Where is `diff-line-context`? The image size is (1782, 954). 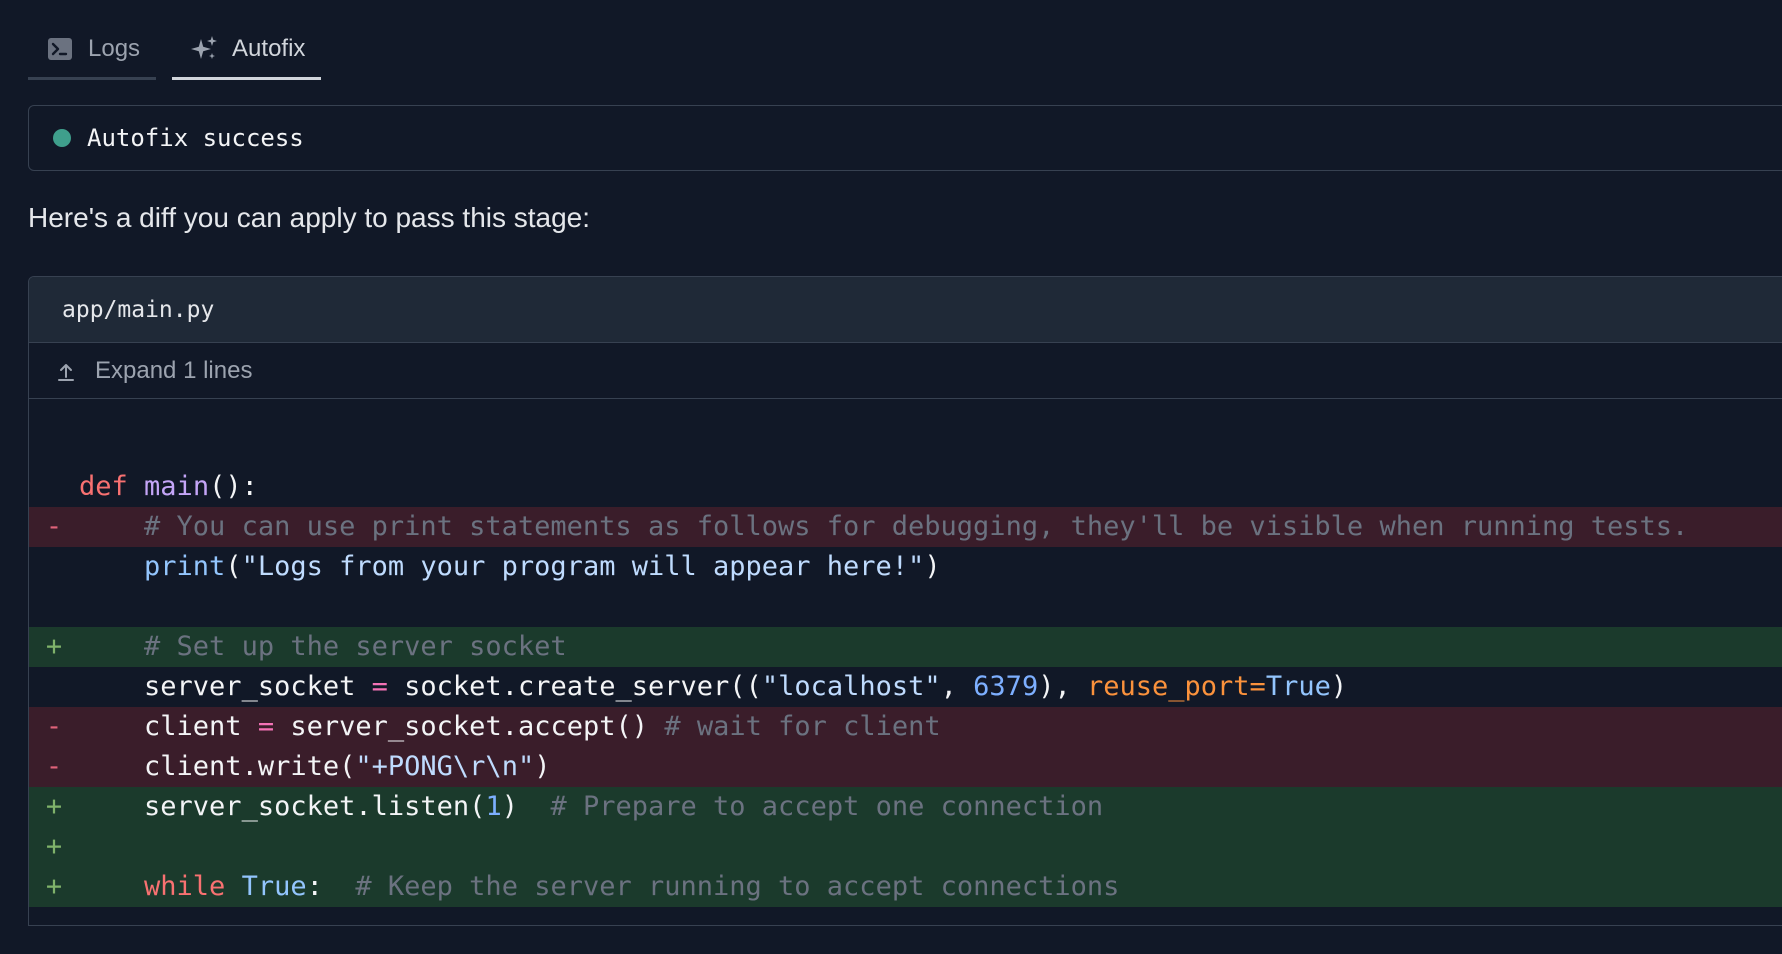
diff-line-context is located at coordinates (905, 607).